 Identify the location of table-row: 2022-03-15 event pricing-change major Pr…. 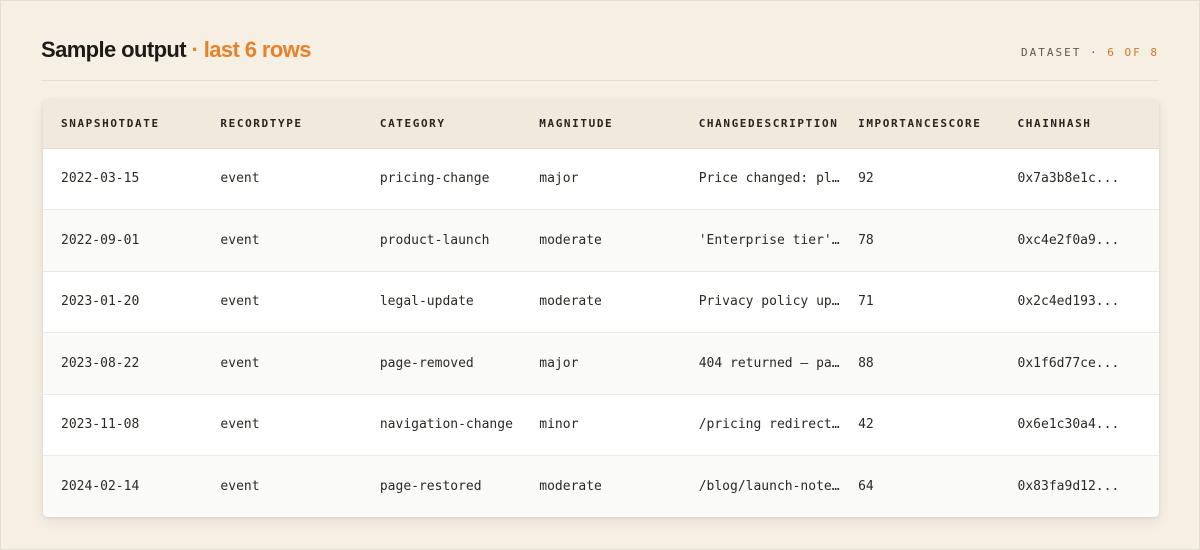
(601, 179).